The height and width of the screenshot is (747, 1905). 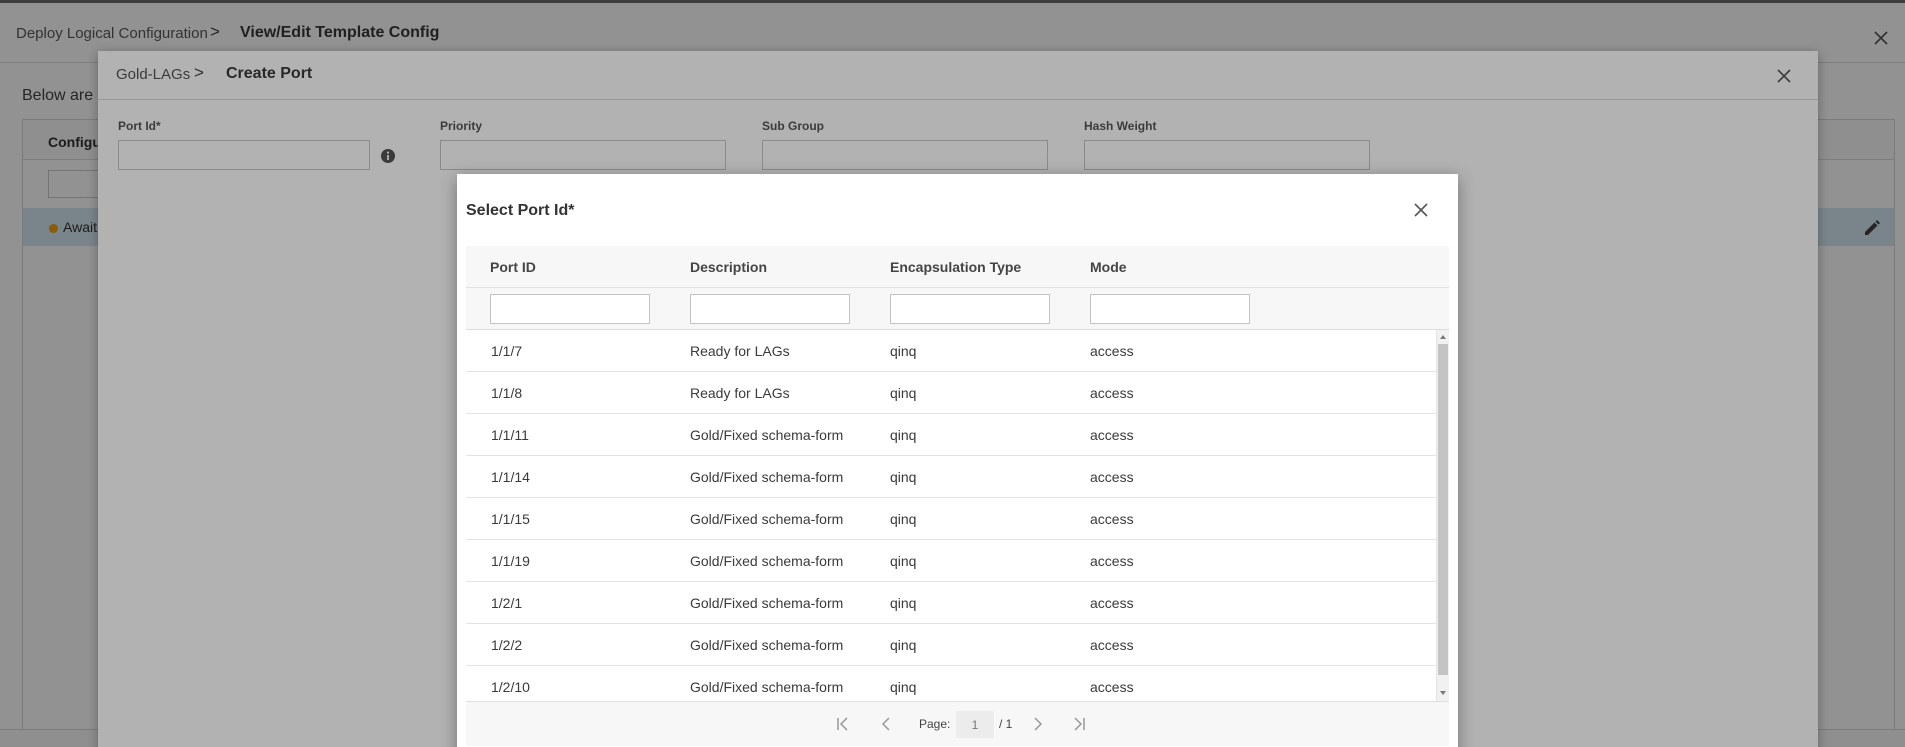 What do you see at coordinates (843, 724) in the screenshot?
I see `first-page-icon` at bounding box center [843, 724].